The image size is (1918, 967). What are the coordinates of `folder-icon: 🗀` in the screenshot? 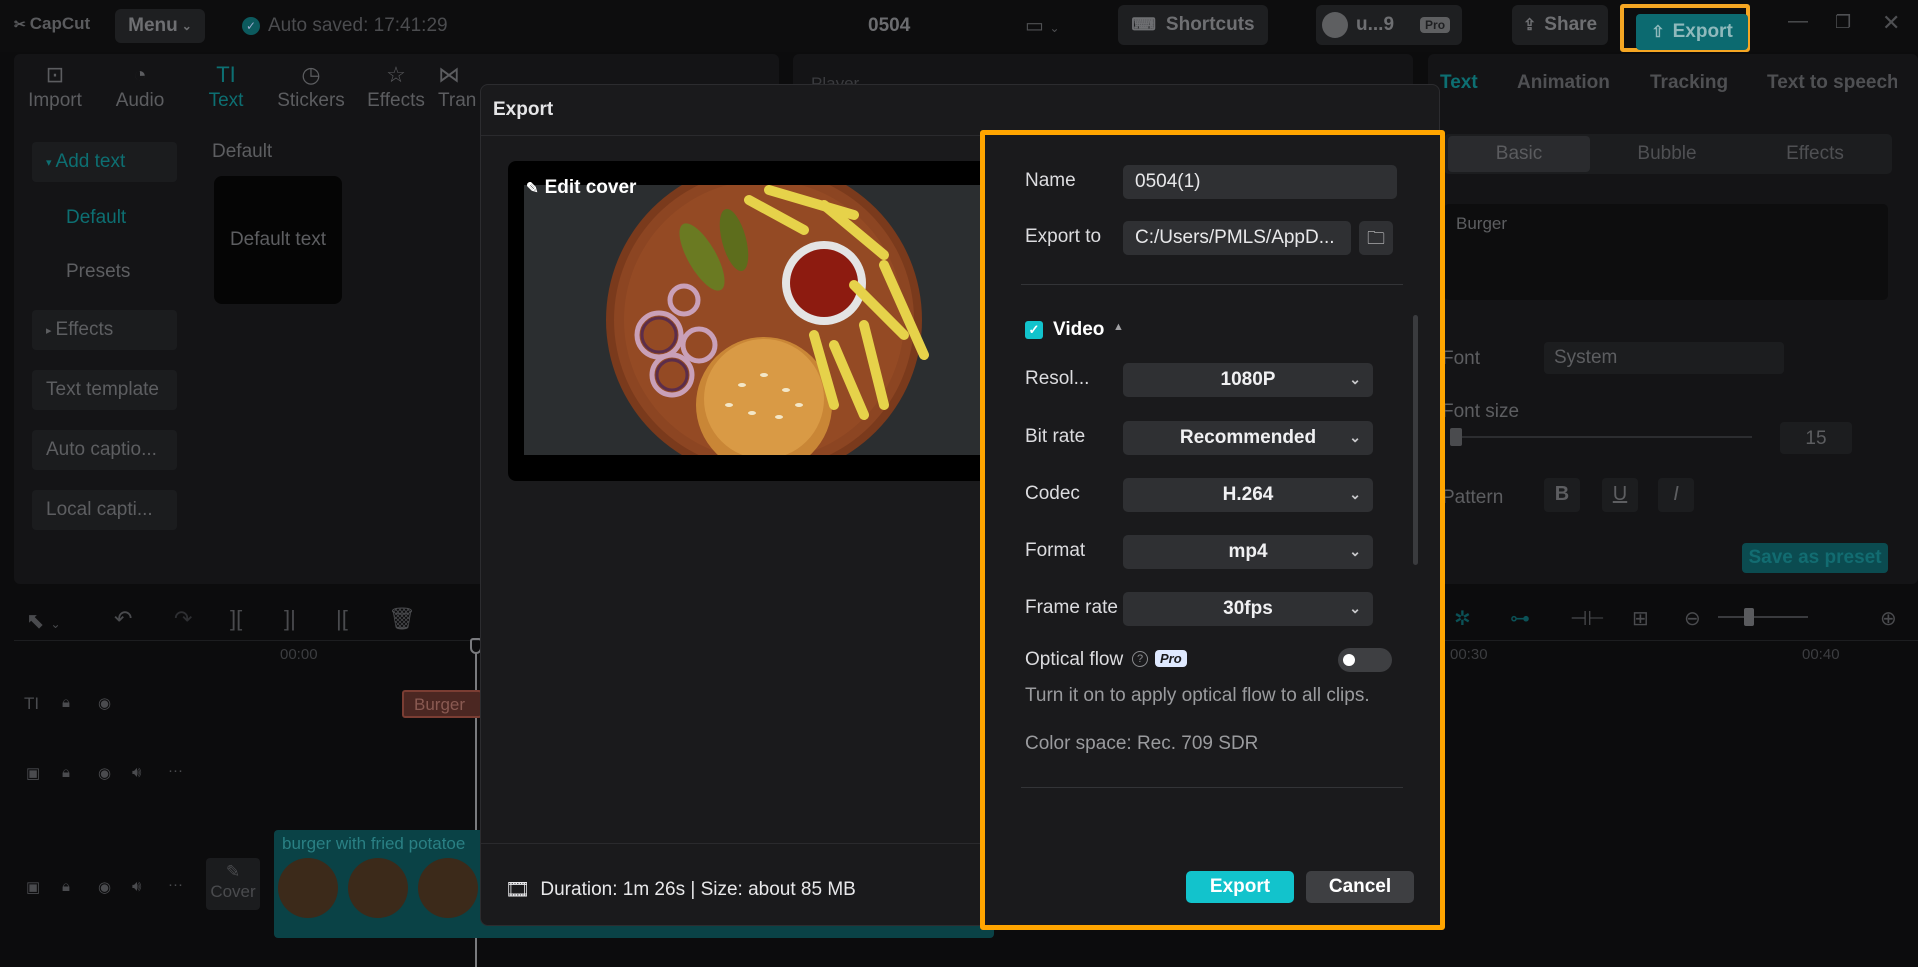 It's located at (1376, 238).